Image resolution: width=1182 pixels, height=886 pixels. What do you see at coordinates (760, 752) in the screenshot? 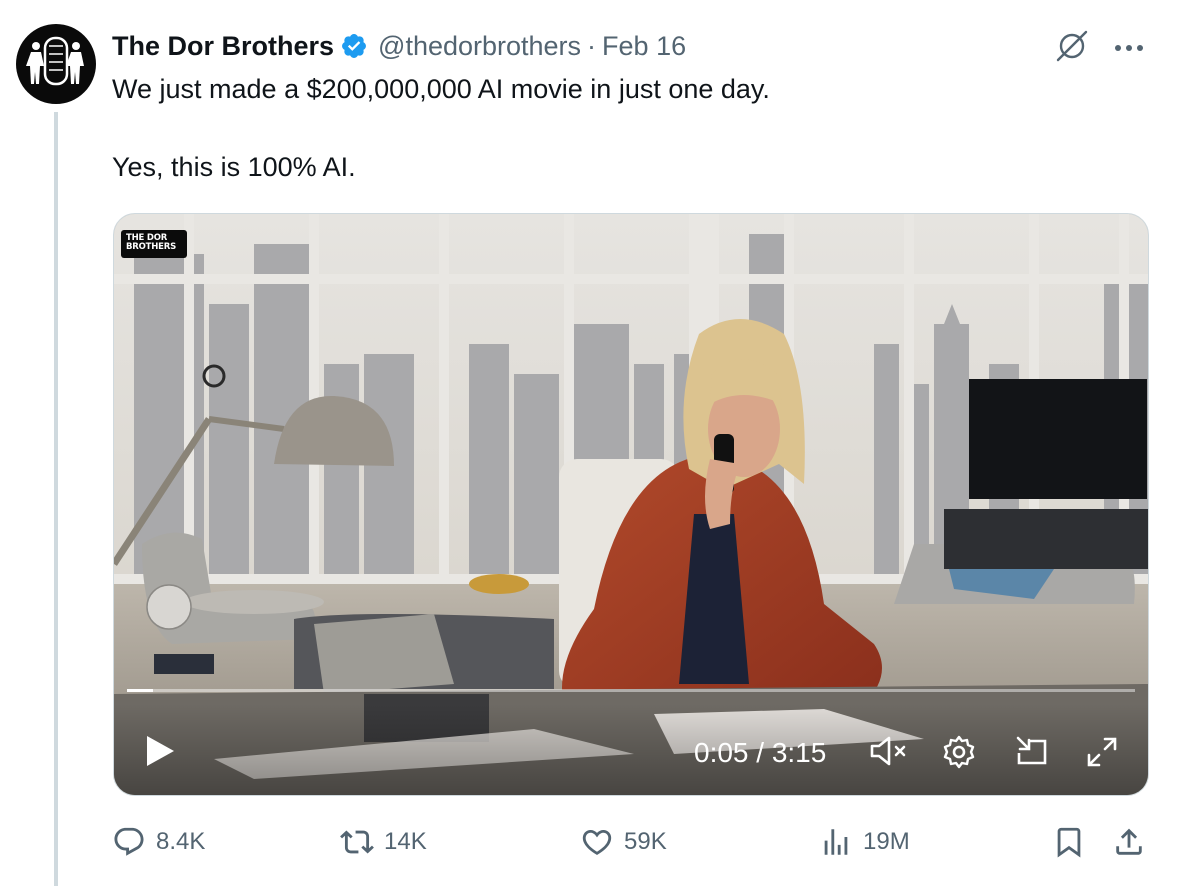
I see `video-time: 0:05 / 3:15` at bounding box center [760, 752].